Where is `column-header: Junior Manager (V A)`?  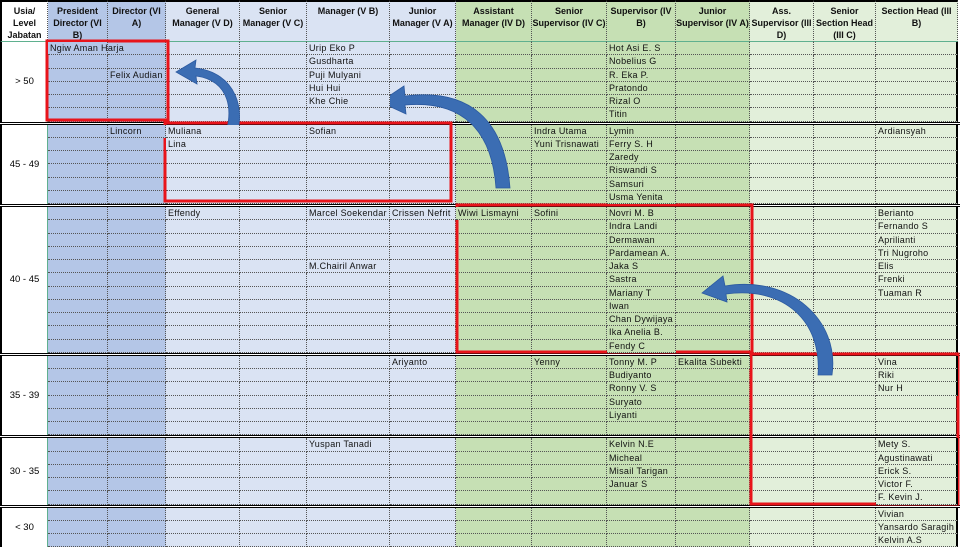
column-header: Junior Manager (V A) is located at coordinates (423, 21).